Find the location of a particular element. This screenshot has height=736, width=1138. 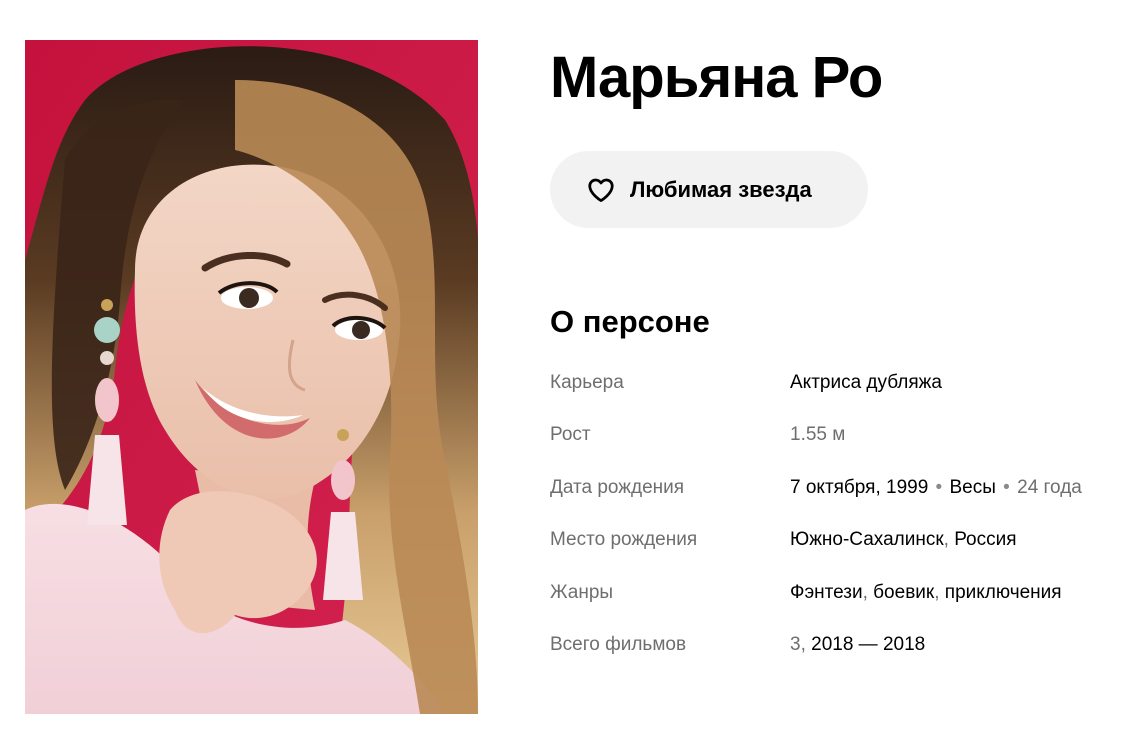

favorite-star-button: Любимая звезда is located at coordinates (709, 189).